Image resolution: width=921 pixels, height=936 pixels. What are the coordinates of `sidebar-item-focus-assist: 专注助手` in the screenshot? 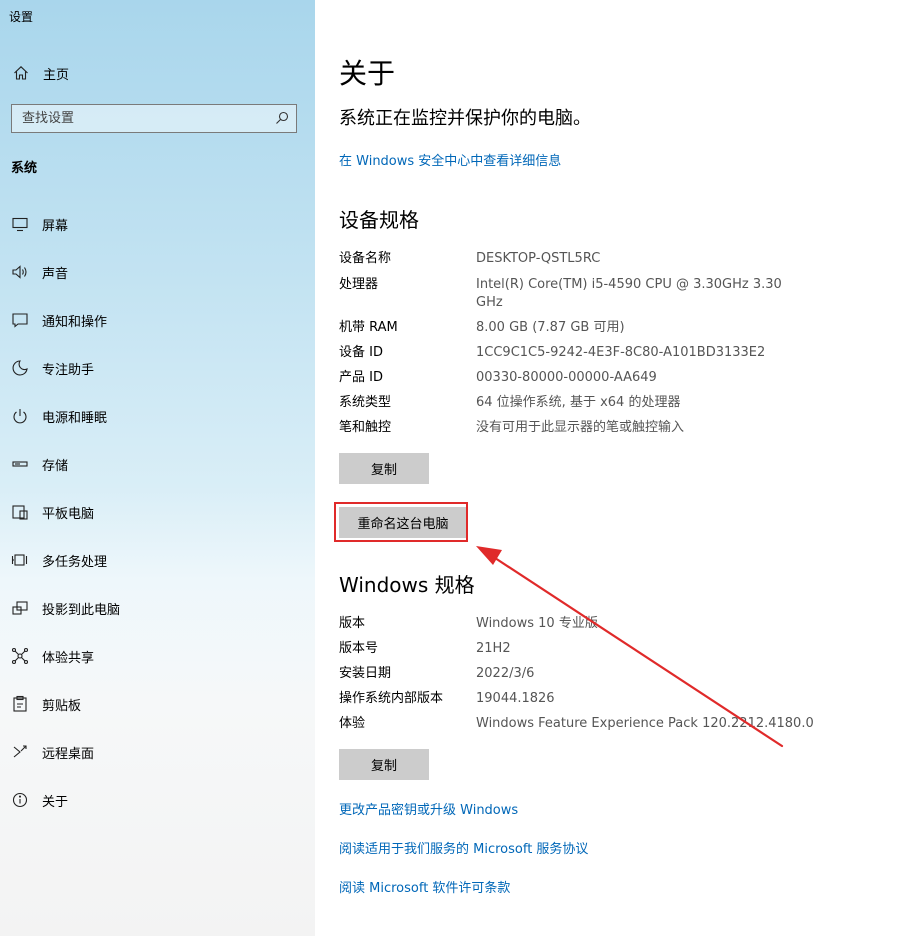 It's located at (155, 368).